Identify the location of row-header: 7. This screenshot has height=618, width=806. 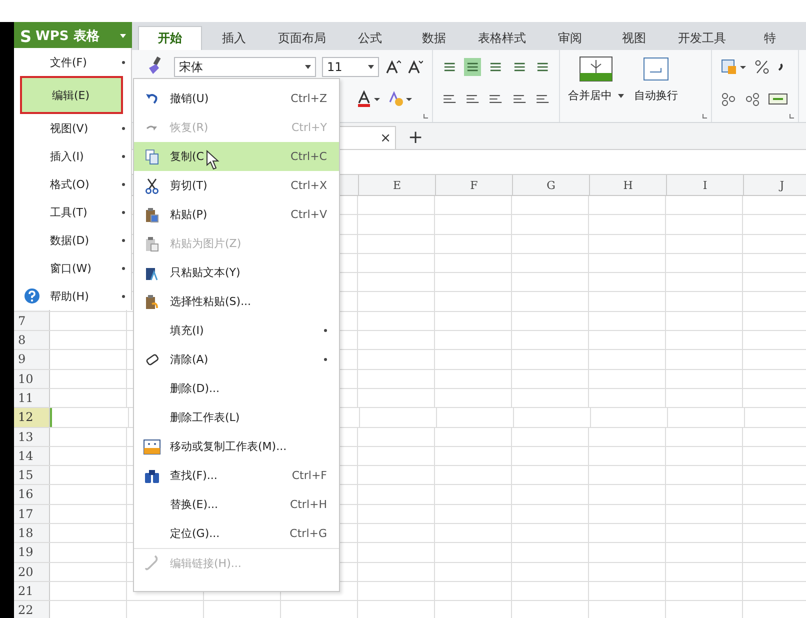
(32, 321).